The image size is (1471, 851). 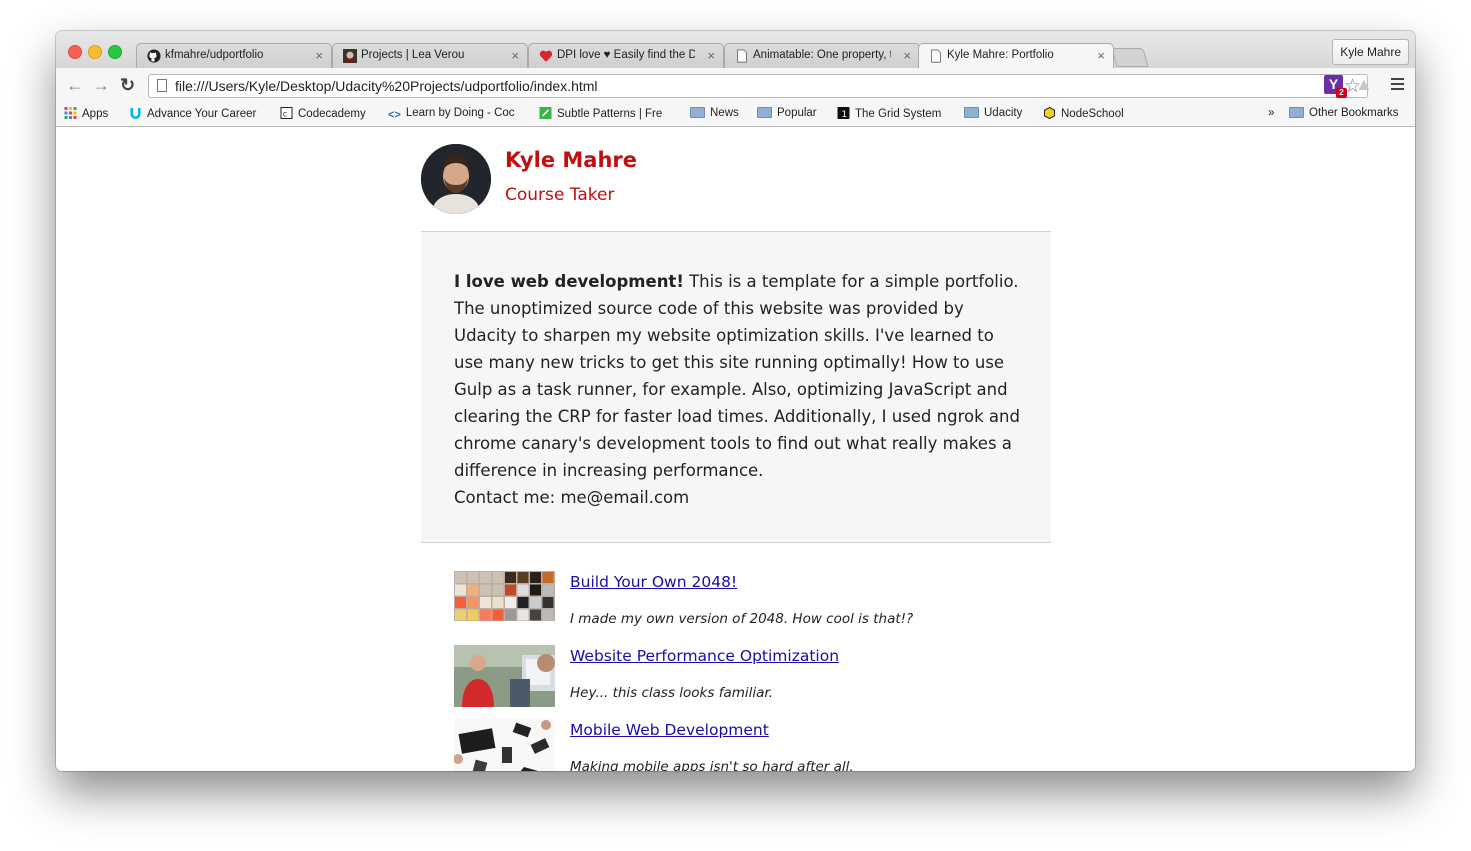 I want to click on bookmark-label: The Grid System, so click(x=898, y=114).